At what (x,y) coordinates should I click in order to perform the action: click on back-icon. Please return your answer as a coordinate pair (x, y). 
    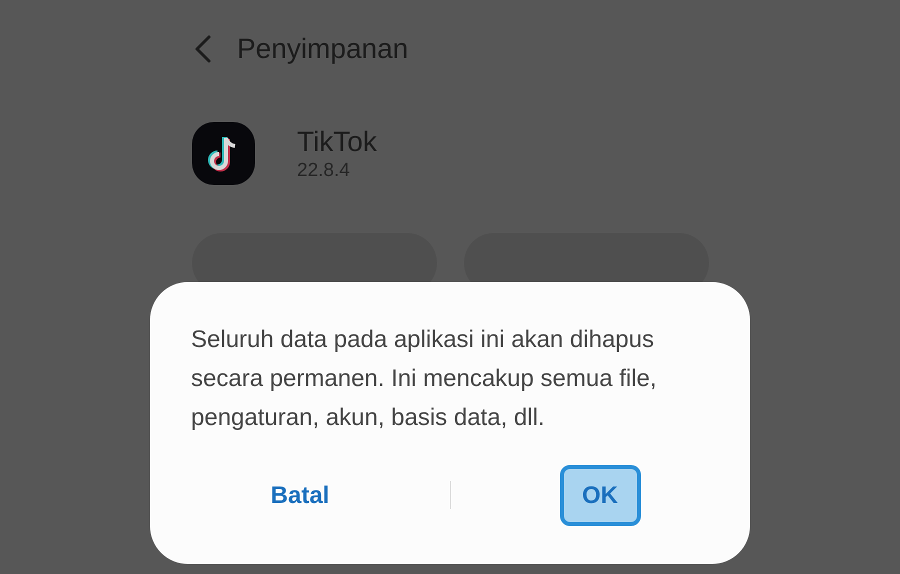
    Looking at the image, I should click on (203, 49).